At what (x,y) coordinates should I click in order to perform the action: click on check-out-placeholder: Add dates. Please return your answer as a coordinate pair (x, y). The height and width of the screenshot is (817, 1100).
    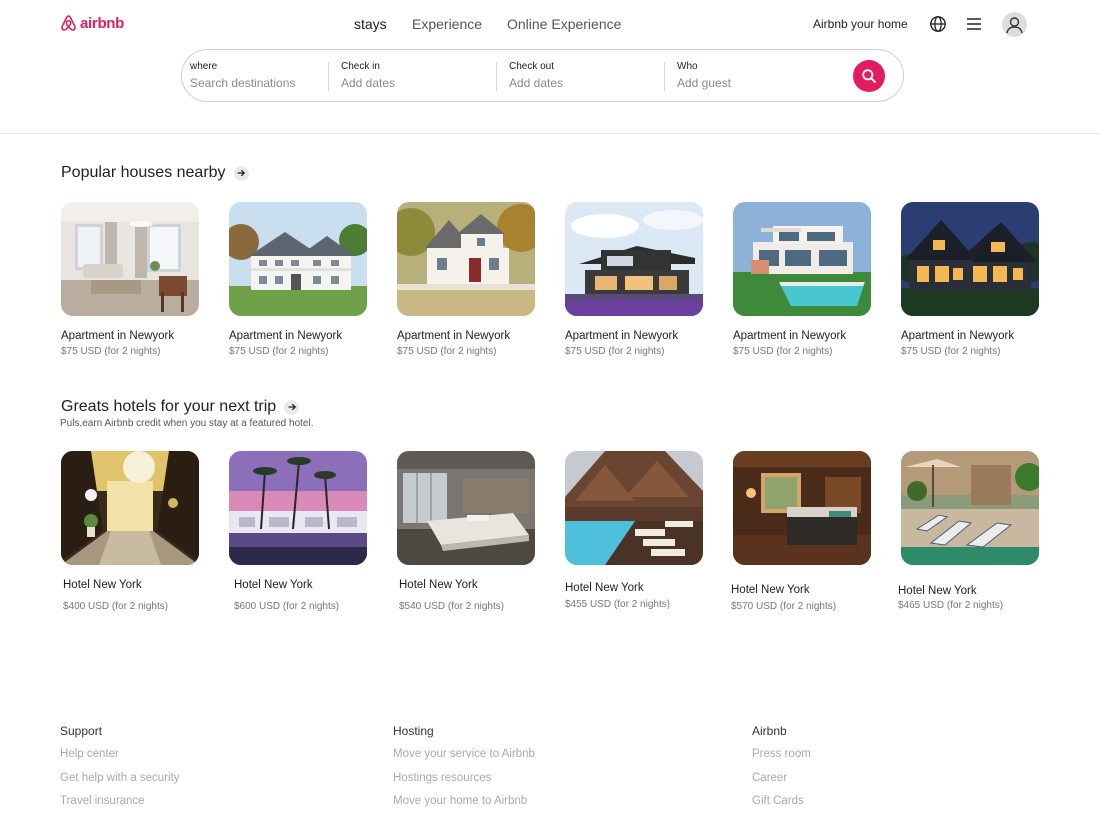
    Looking at the image, I should click on (536, 83).